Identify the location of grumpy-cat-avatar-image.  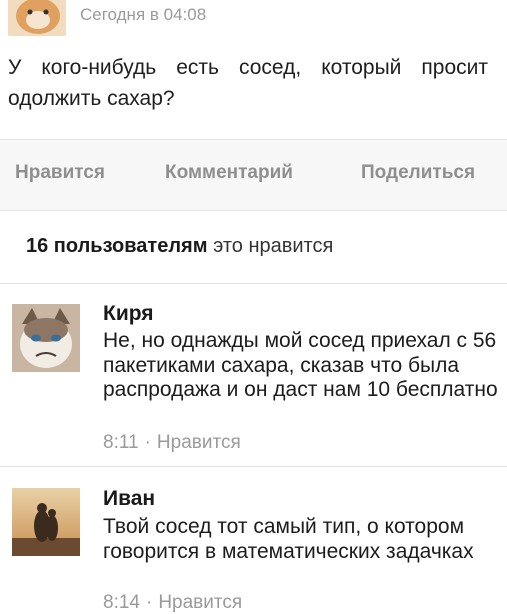
(46, 338).